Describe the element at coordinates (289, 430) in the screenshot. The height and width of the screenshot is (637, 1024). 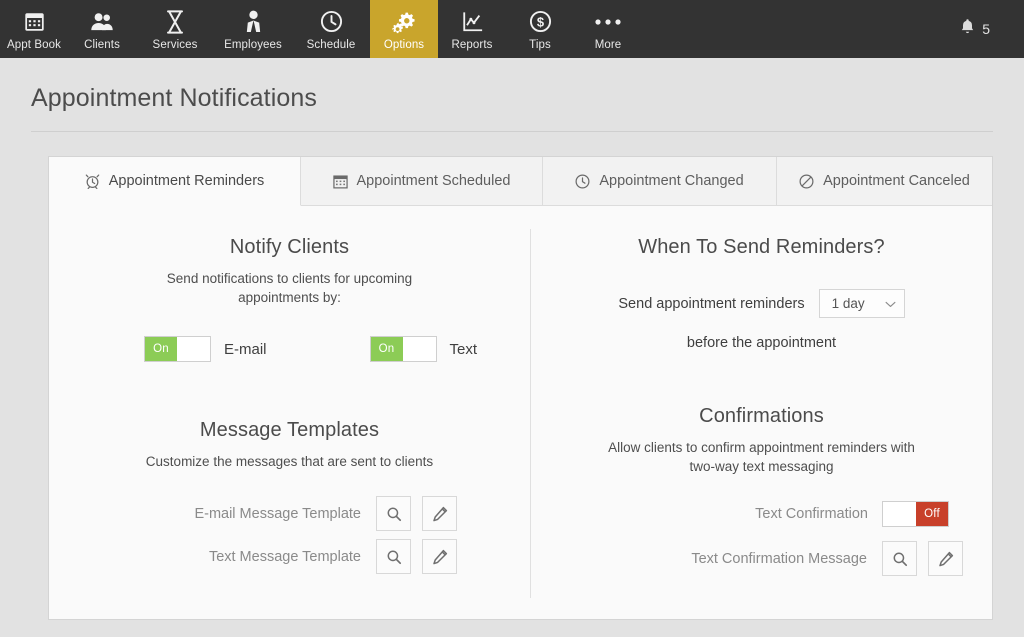
I see `message-templates-title: Message Templates` at that location.